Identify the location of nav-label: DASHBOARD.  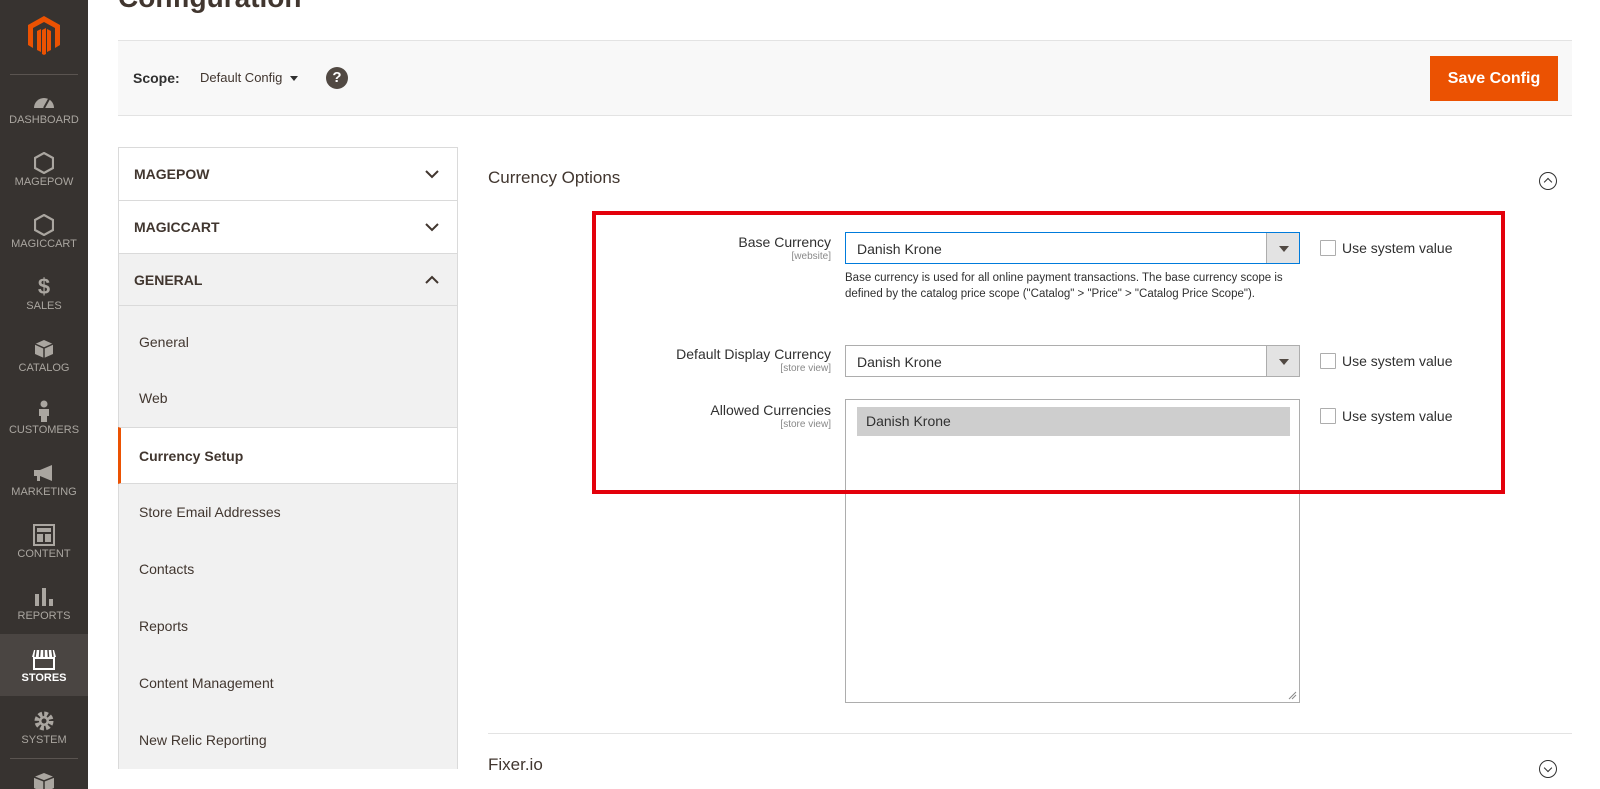
(44, 120).